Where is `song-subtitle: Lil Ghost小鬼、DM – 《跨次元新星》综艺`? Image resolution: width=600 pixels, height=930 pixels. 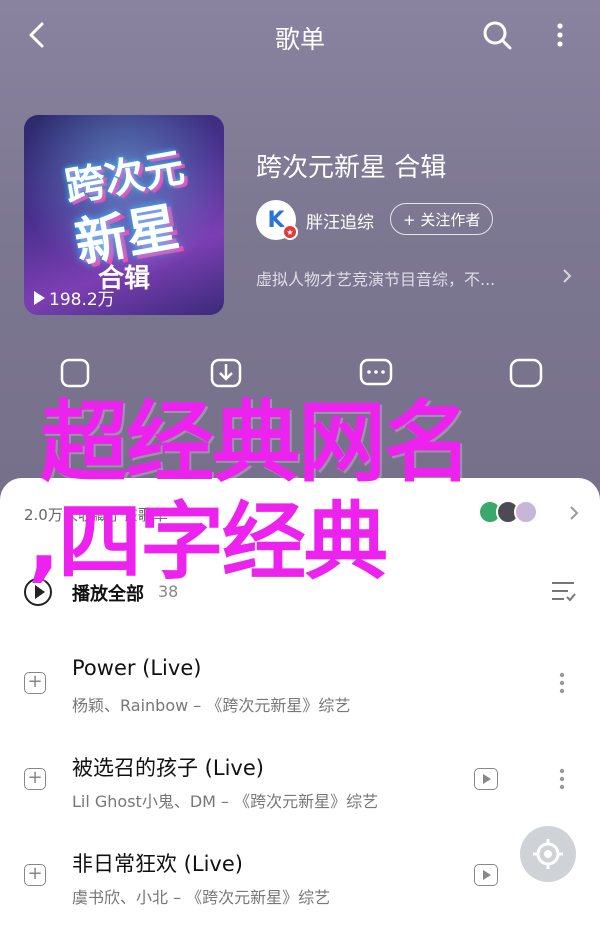
song-subtitle: Lil Ghost小鬼、DM – 《跨次元新星》综艺 is located at coordinates (225, 801).